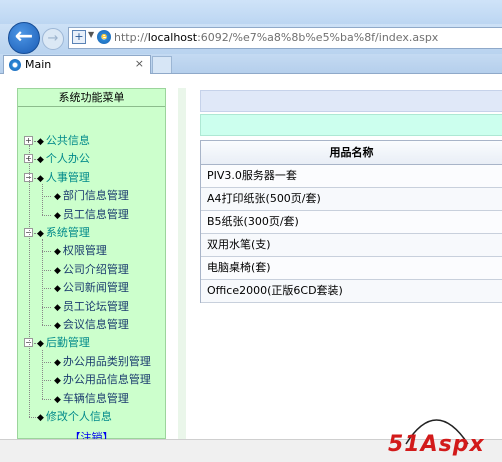  I want to click on frame-divider, so click(182, 263).